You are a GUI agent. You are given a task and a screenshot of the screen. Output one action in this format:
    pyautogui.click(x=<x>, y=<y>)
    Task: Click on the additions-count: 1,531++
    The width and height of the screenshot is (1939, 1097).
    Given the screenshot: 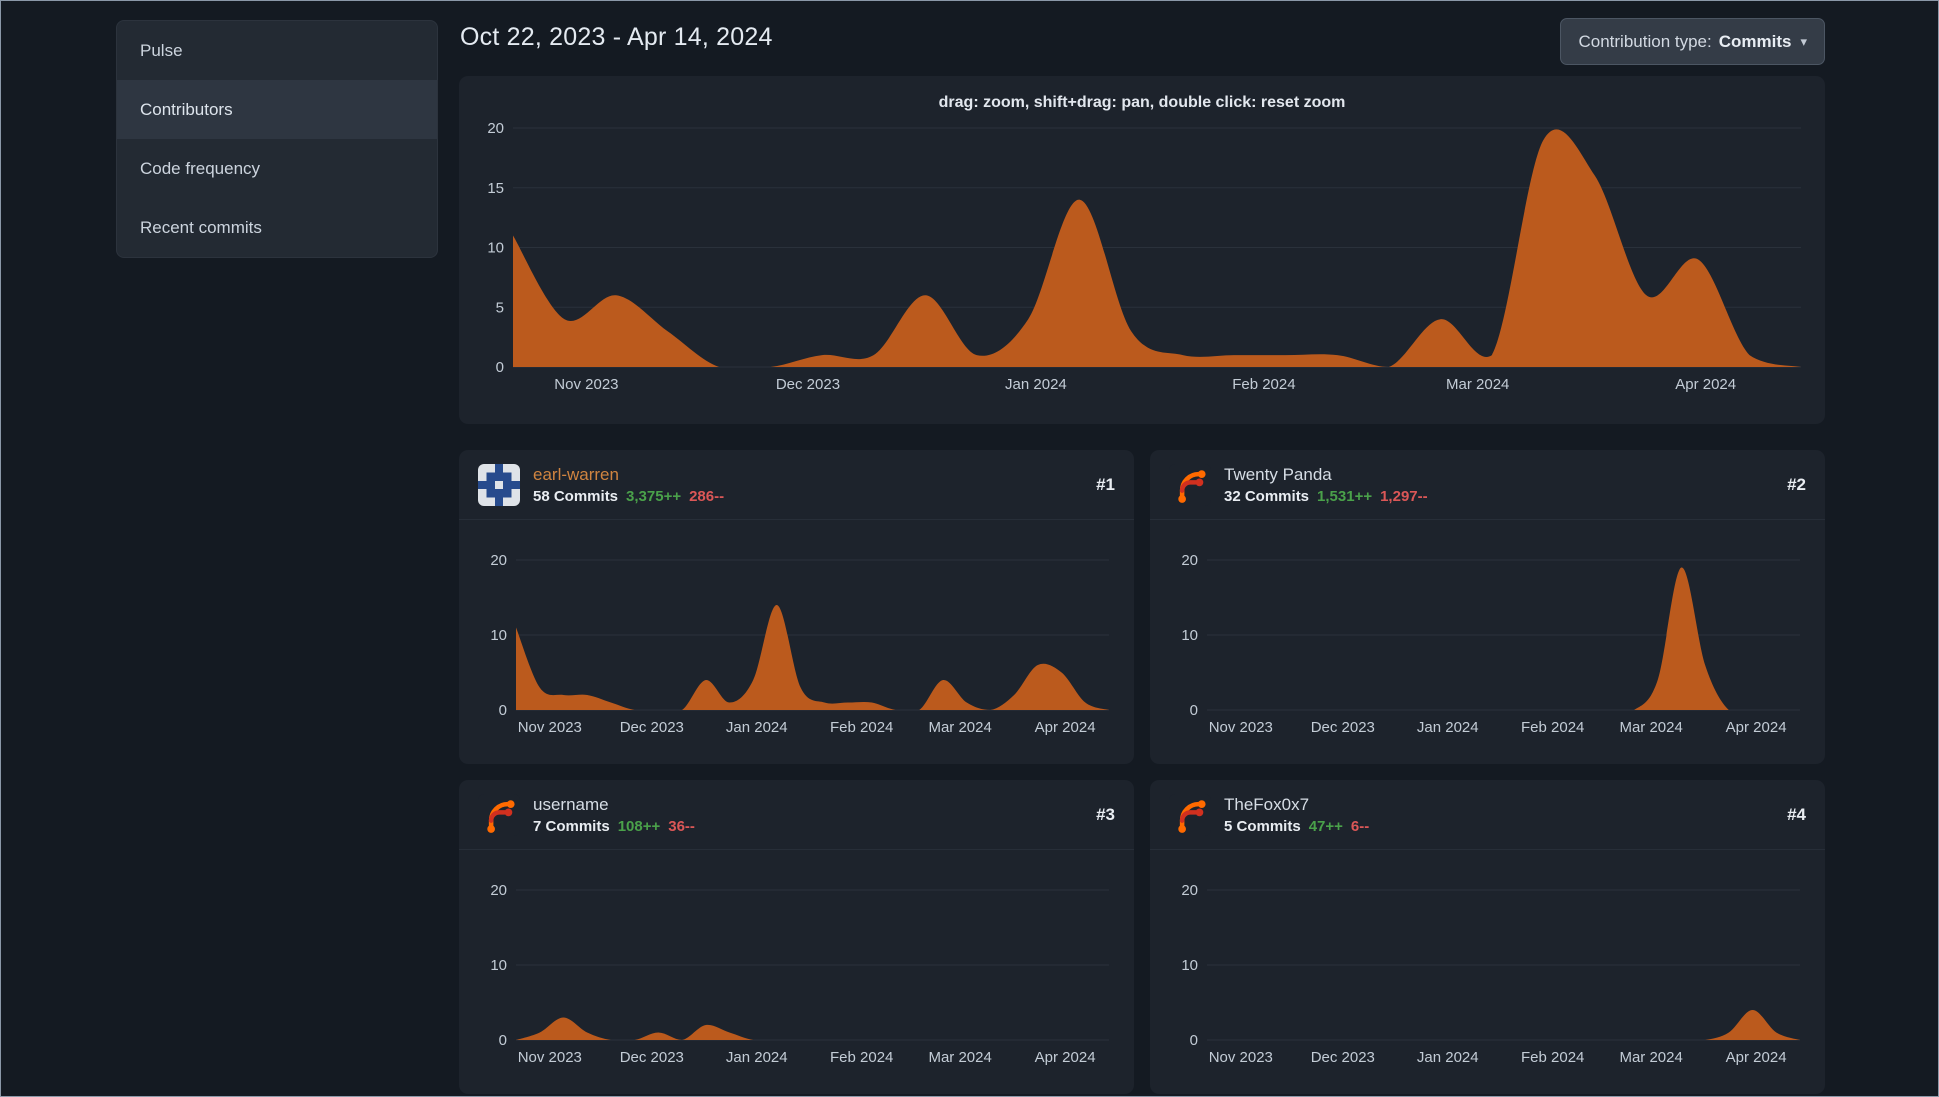 What is the action you would take?
    pyautogui.click(x=1345, y=496)
    